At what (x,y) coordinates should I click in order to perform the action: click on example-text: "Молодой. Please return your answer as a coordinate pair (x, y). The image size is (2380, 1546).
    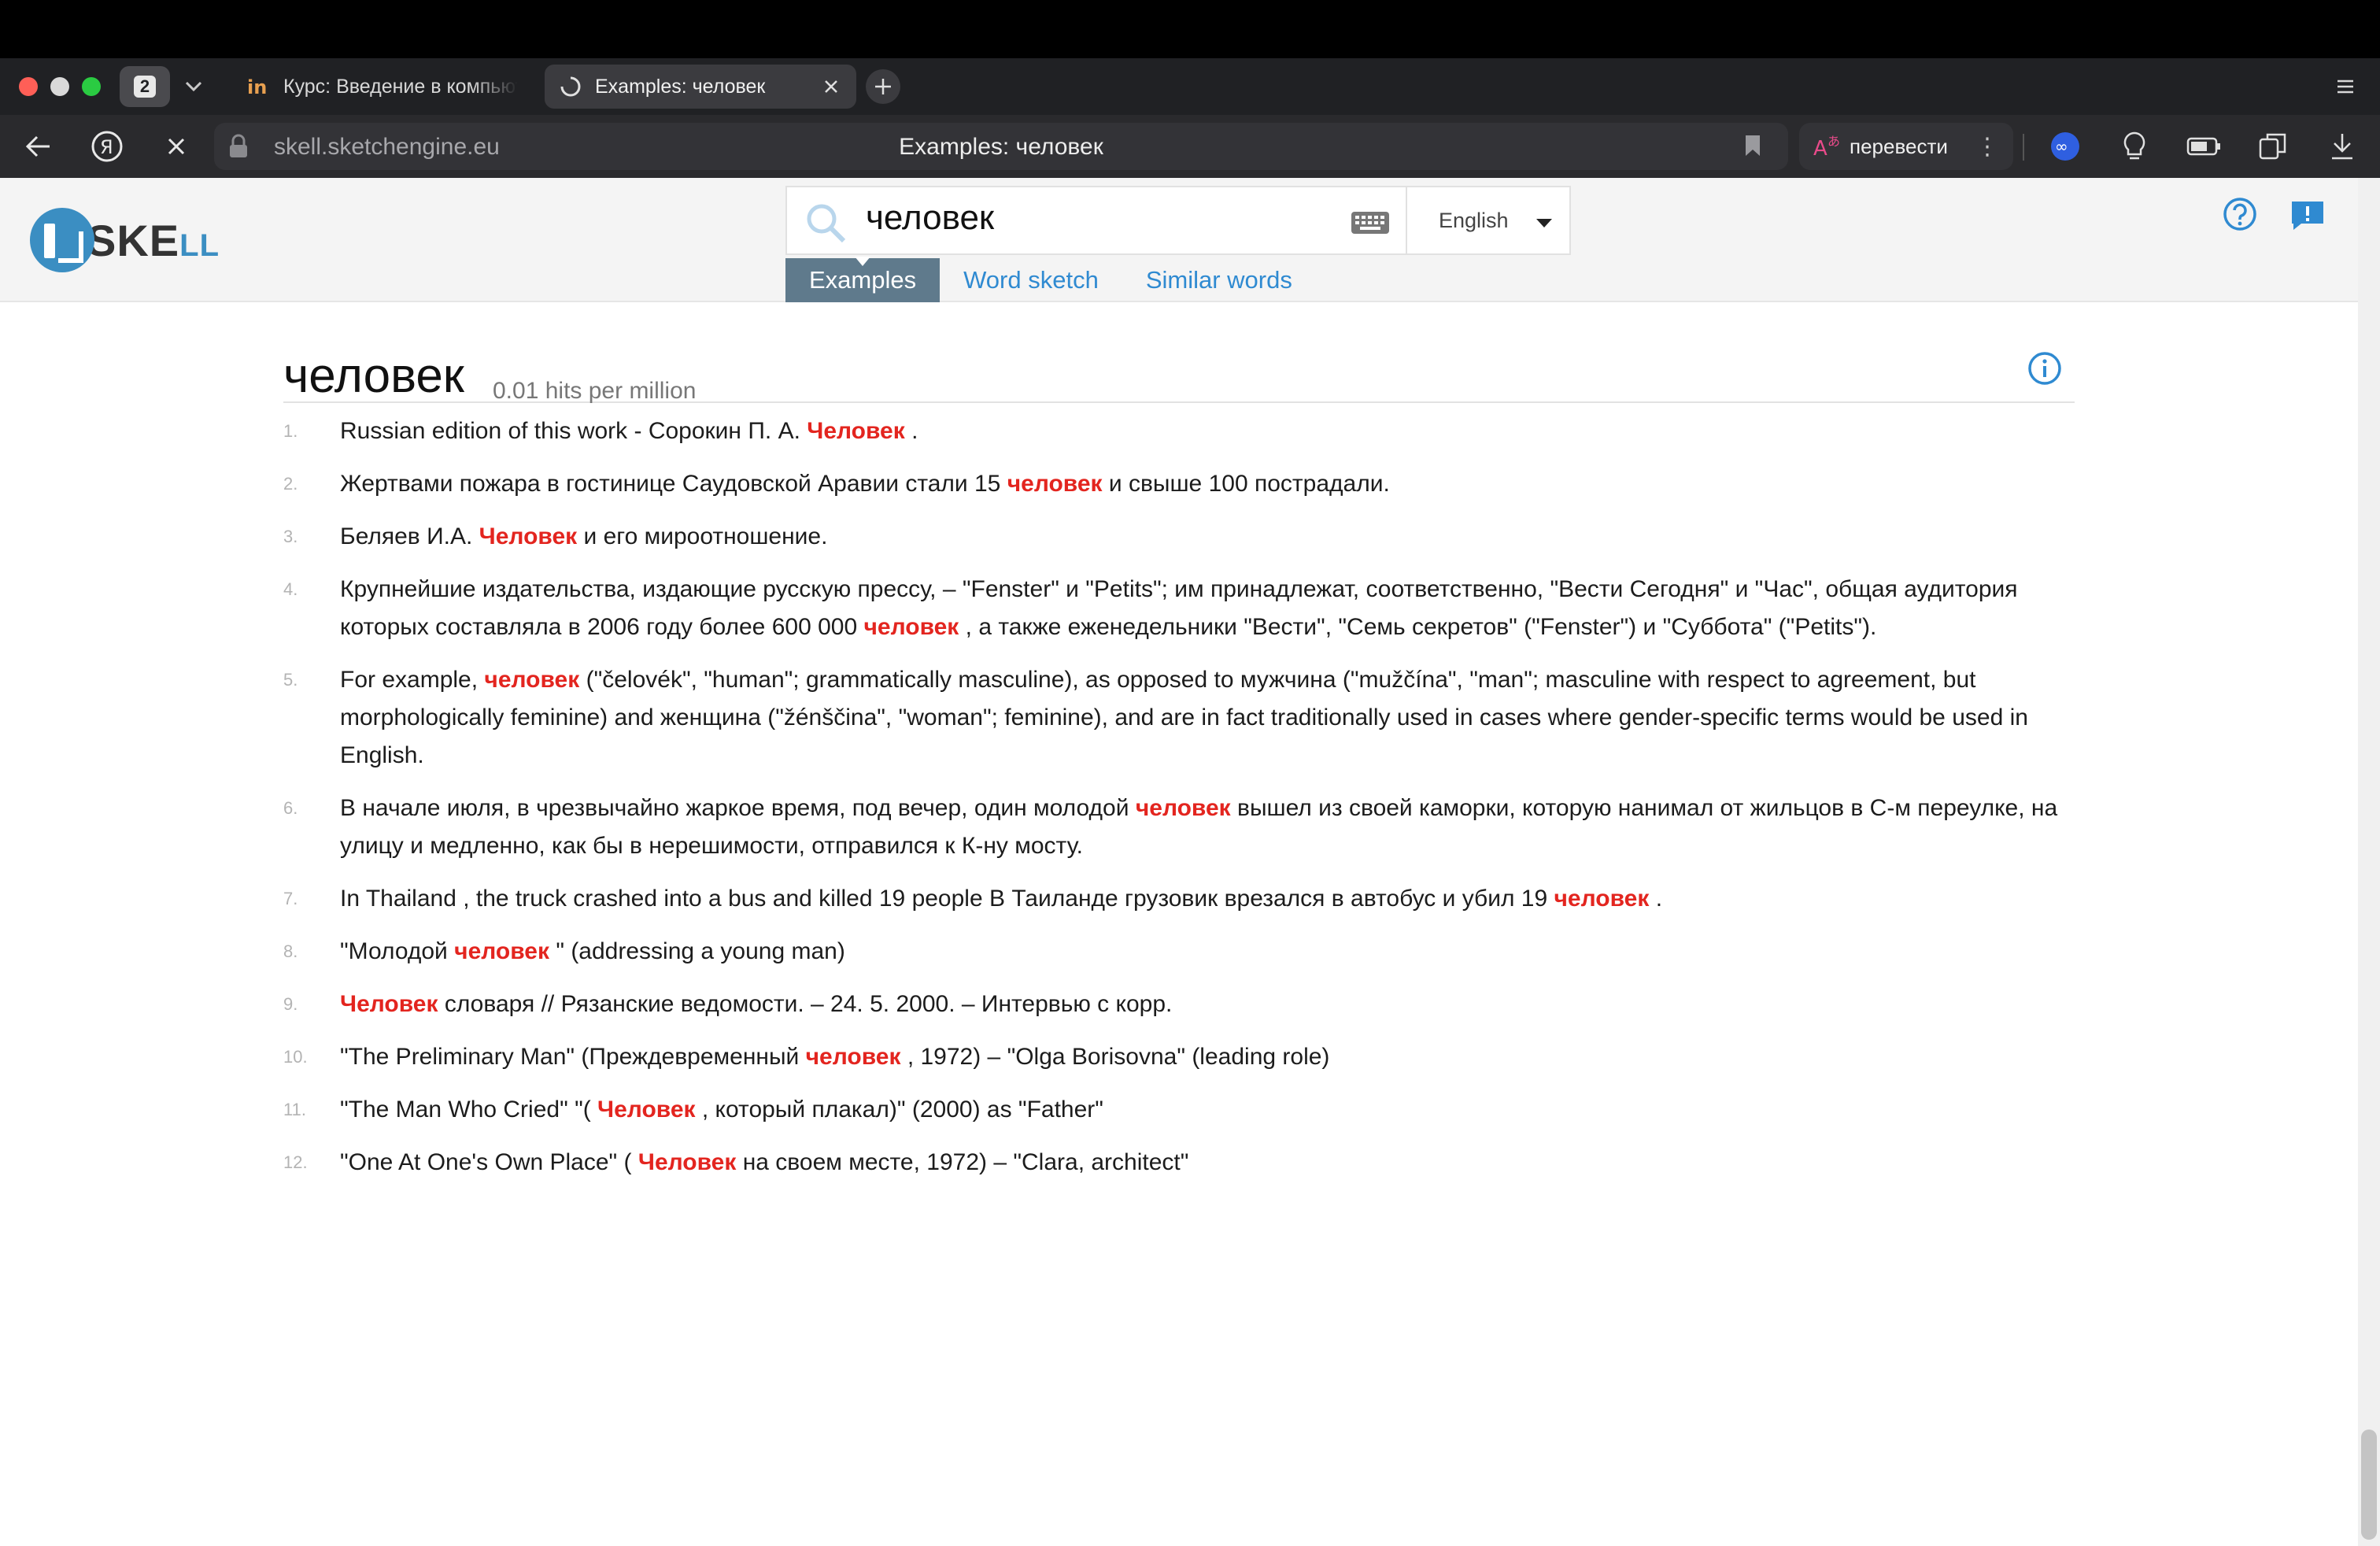
    Looking at the image, I should click on (397, 951).